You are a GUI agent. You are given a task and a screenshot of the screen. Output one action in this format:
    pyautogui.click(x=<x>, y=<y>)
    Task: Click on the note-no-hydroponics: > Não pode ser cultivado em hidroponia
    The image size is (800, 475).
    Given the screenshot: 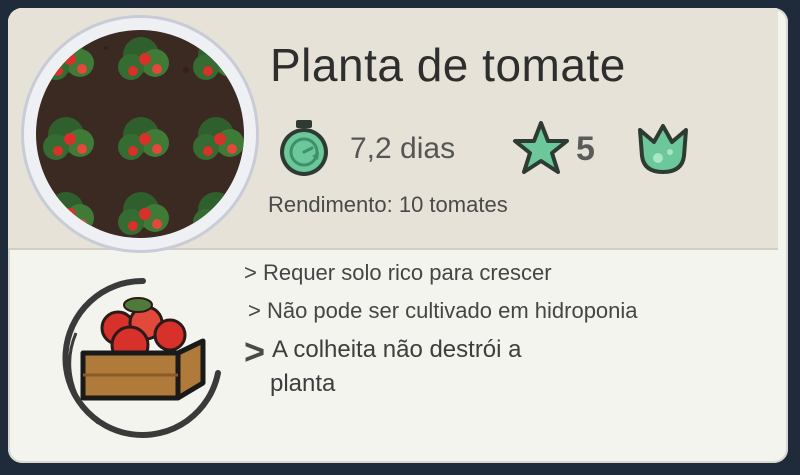 What is the action you would take?
    pyautogui.click(x=443, y=310)
    